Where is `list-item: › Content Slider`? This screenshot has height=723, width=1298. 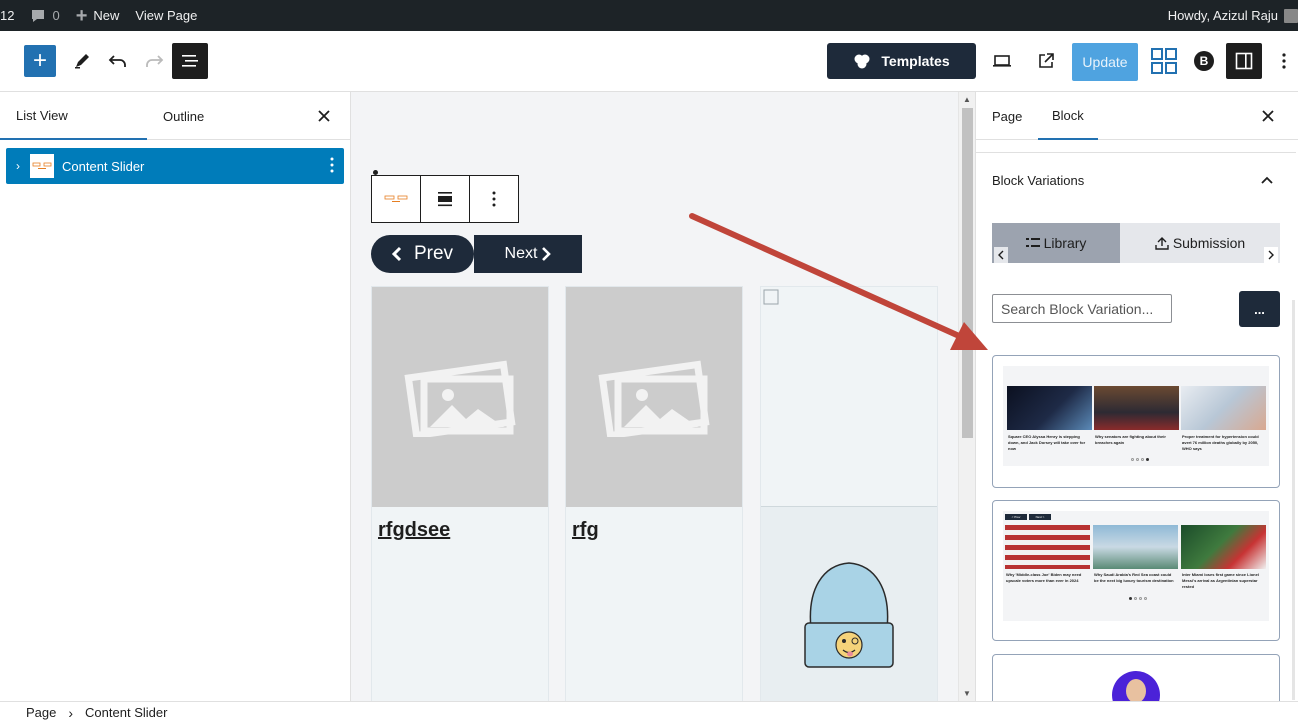 list-item: › Content Slider is located at coordinates (175, 166).